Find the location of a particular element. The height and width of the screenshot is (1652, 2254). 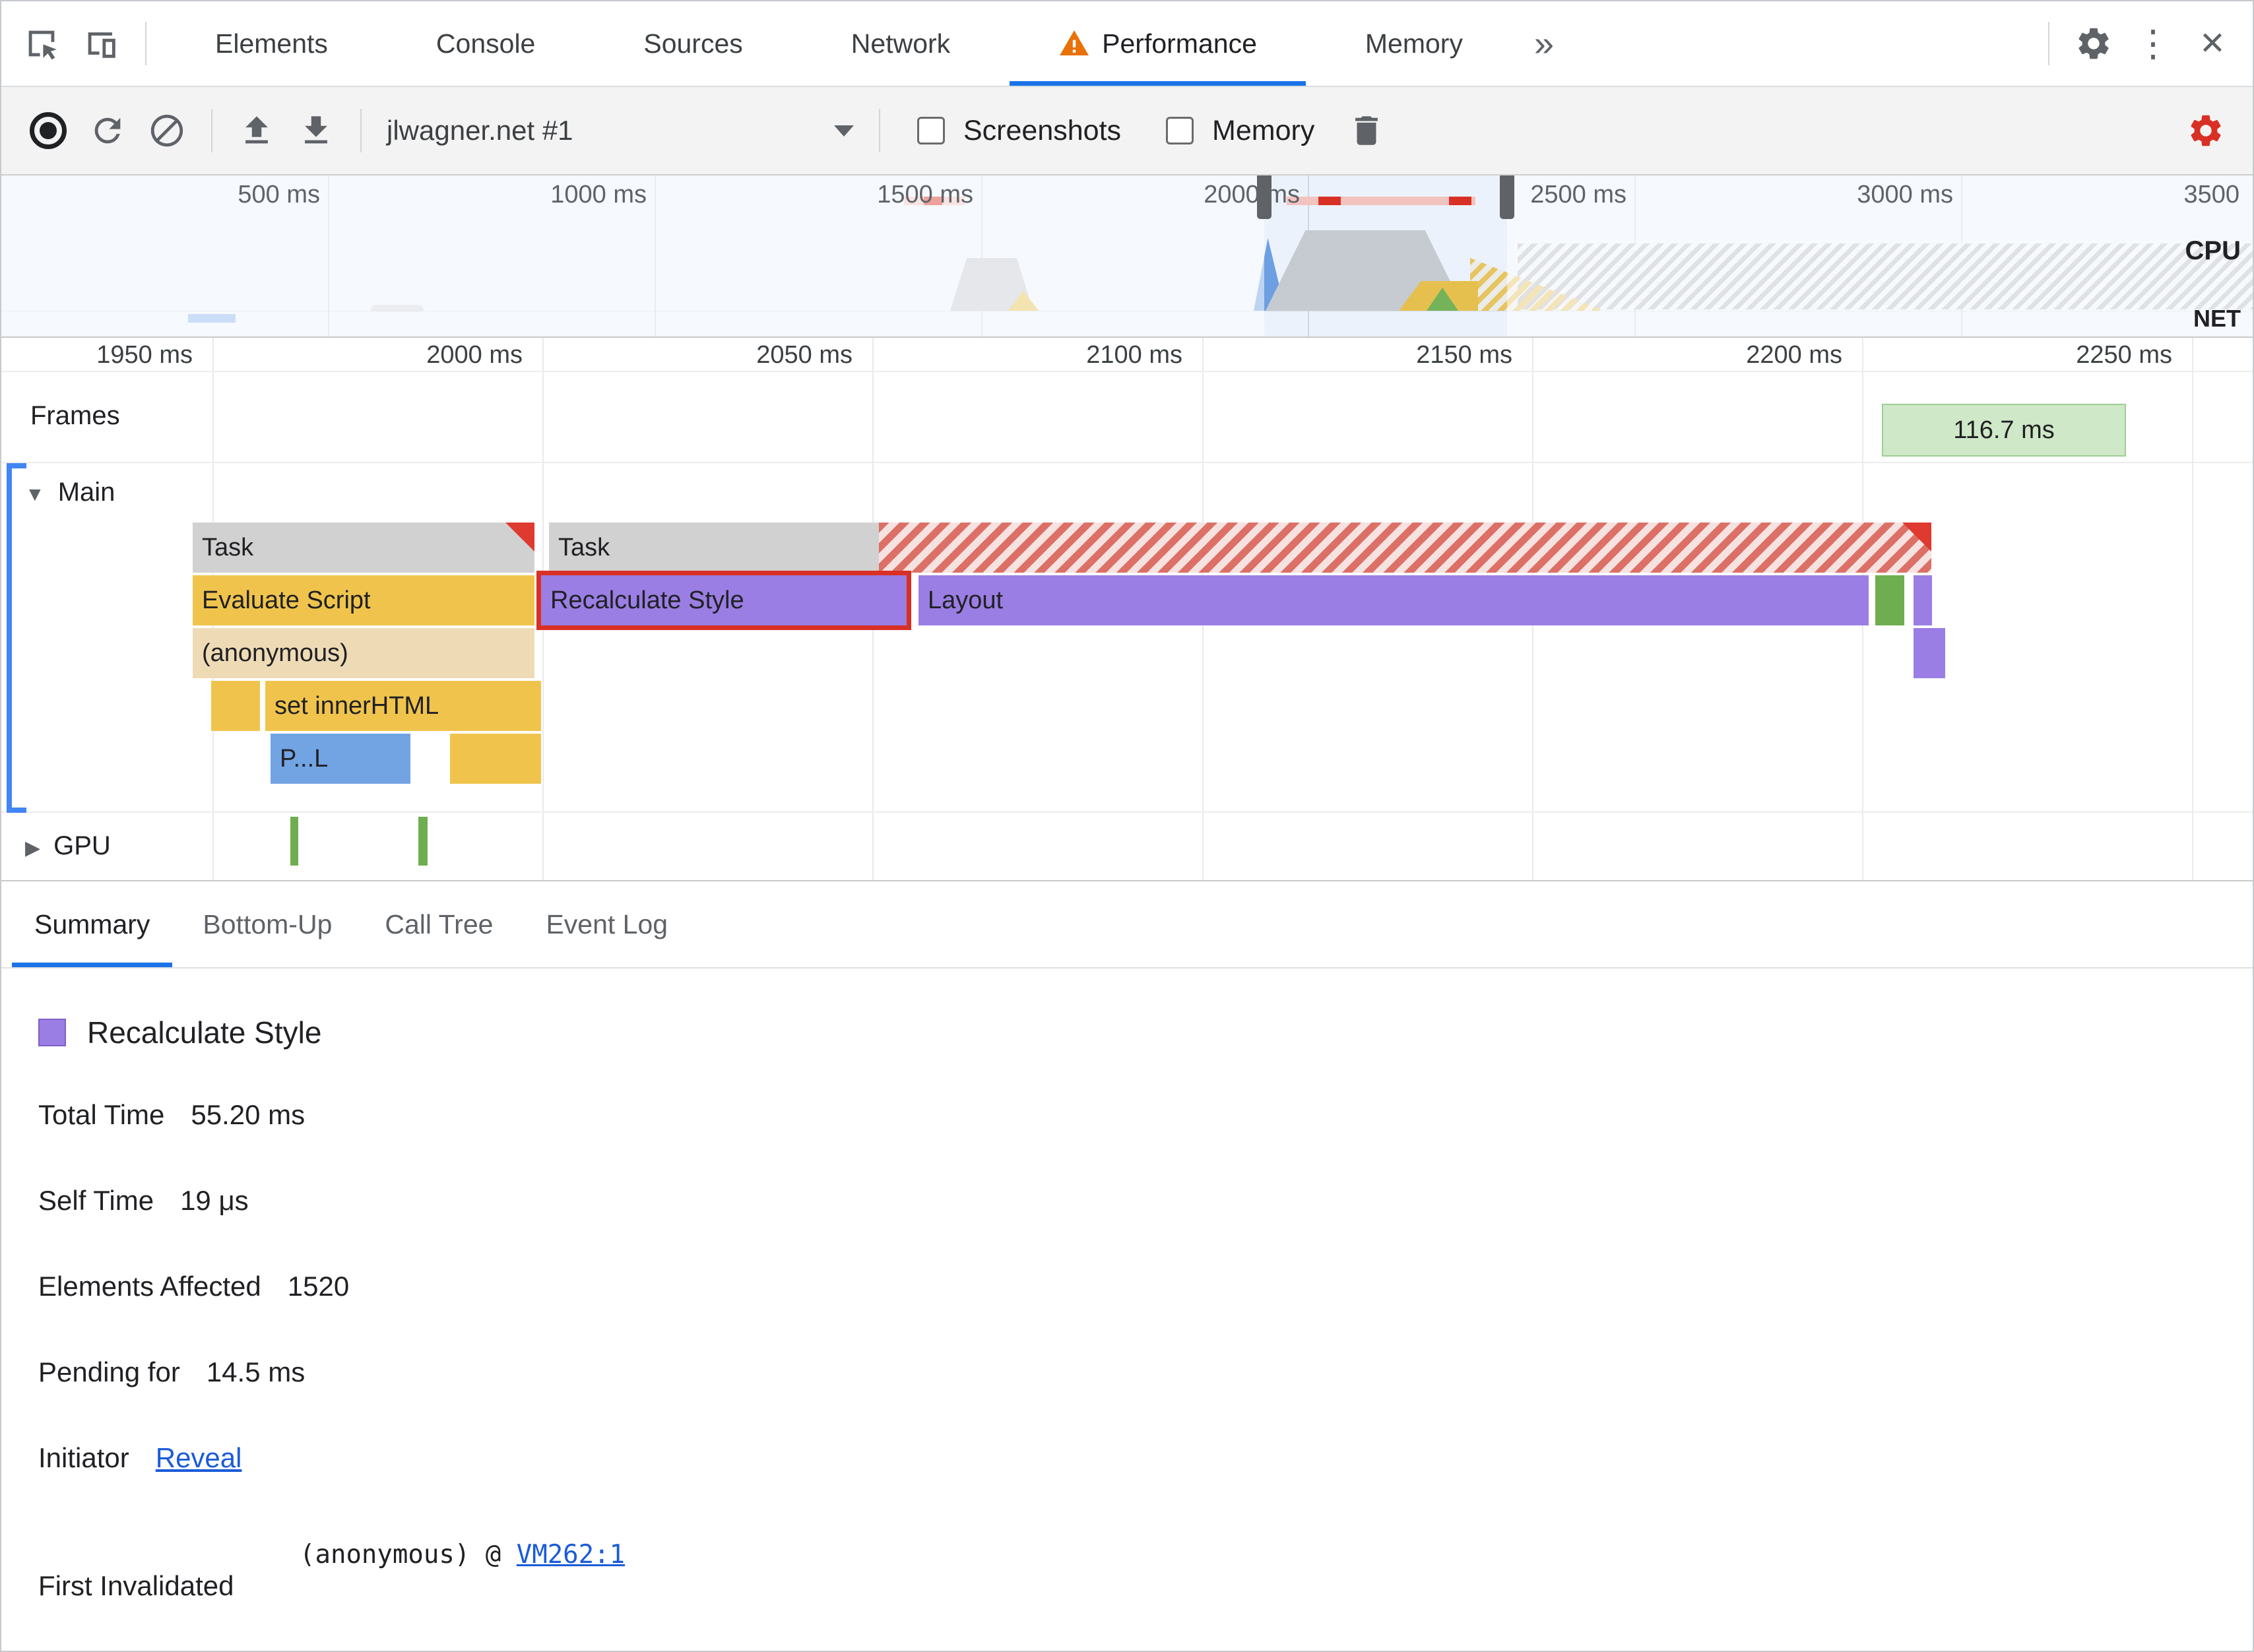

clear-button is located at coordinates (167, 130).